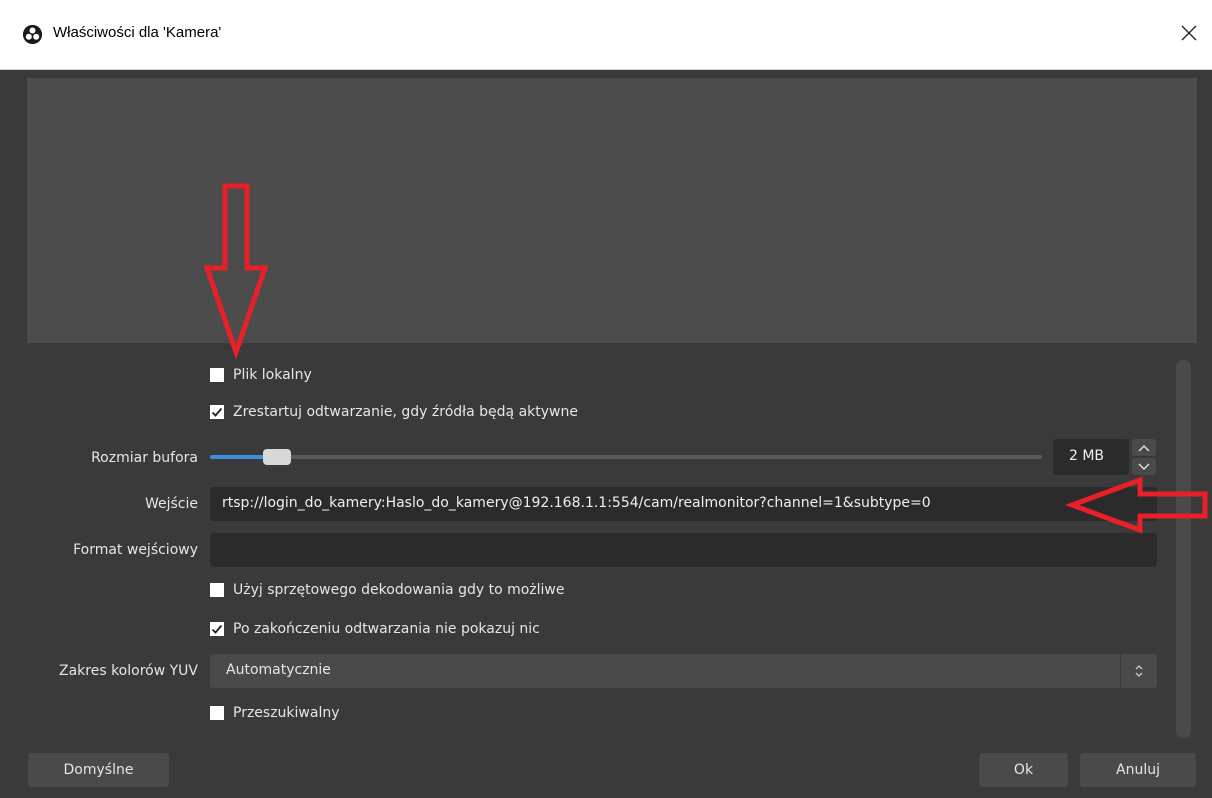  I want to click on select-arrows-icon, so click(1138, 671).